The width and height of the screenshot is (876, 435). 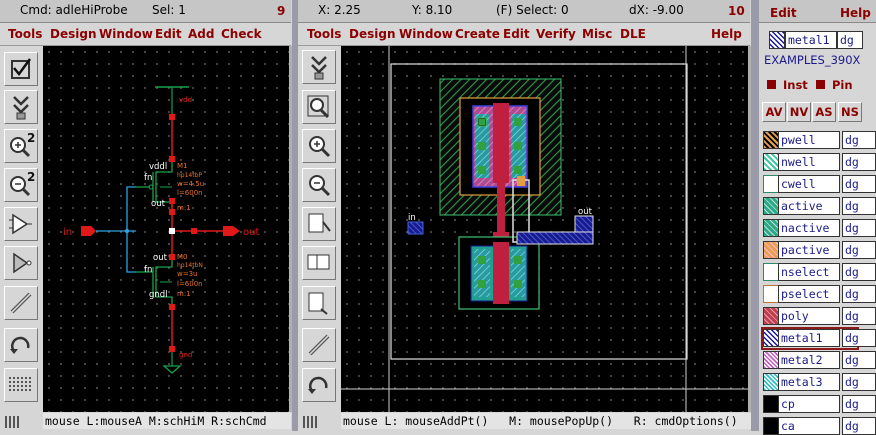 What do you see at coordinates (771, 184) in the screenshot?
I see `cwell-swatch` at bounding box center [771, 184].